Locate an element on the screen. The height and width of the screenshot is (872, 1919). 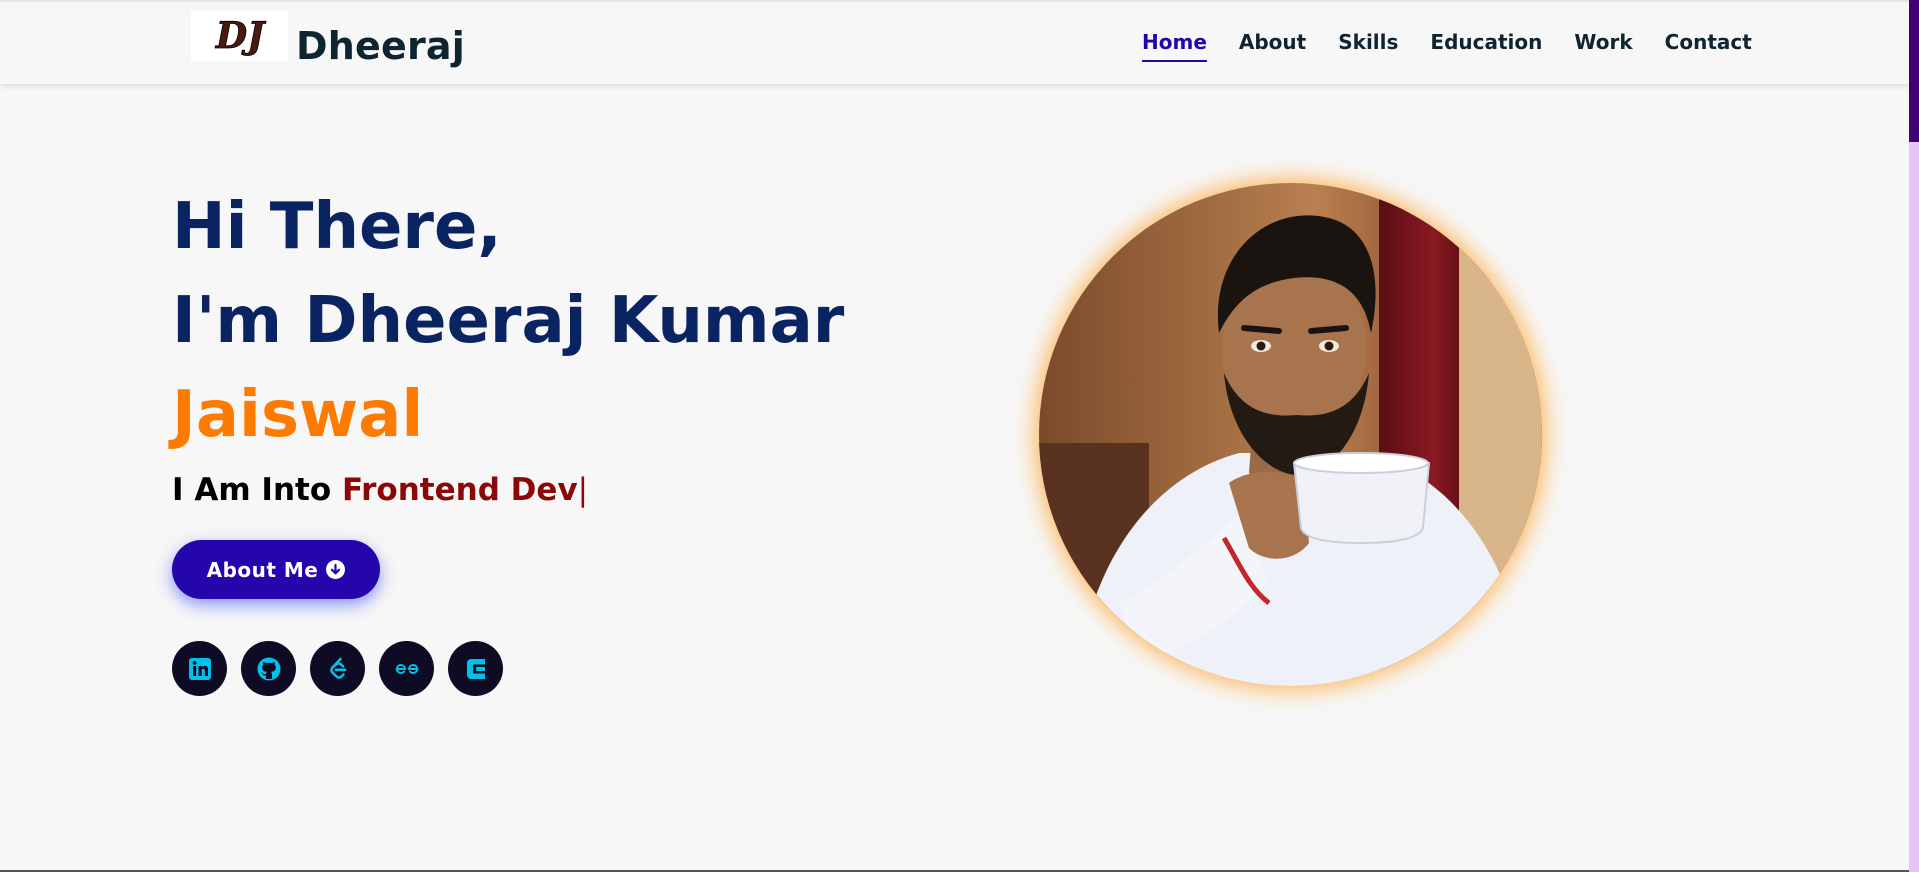
geeksforgeeks-icon is located at coordinates (406, 668).